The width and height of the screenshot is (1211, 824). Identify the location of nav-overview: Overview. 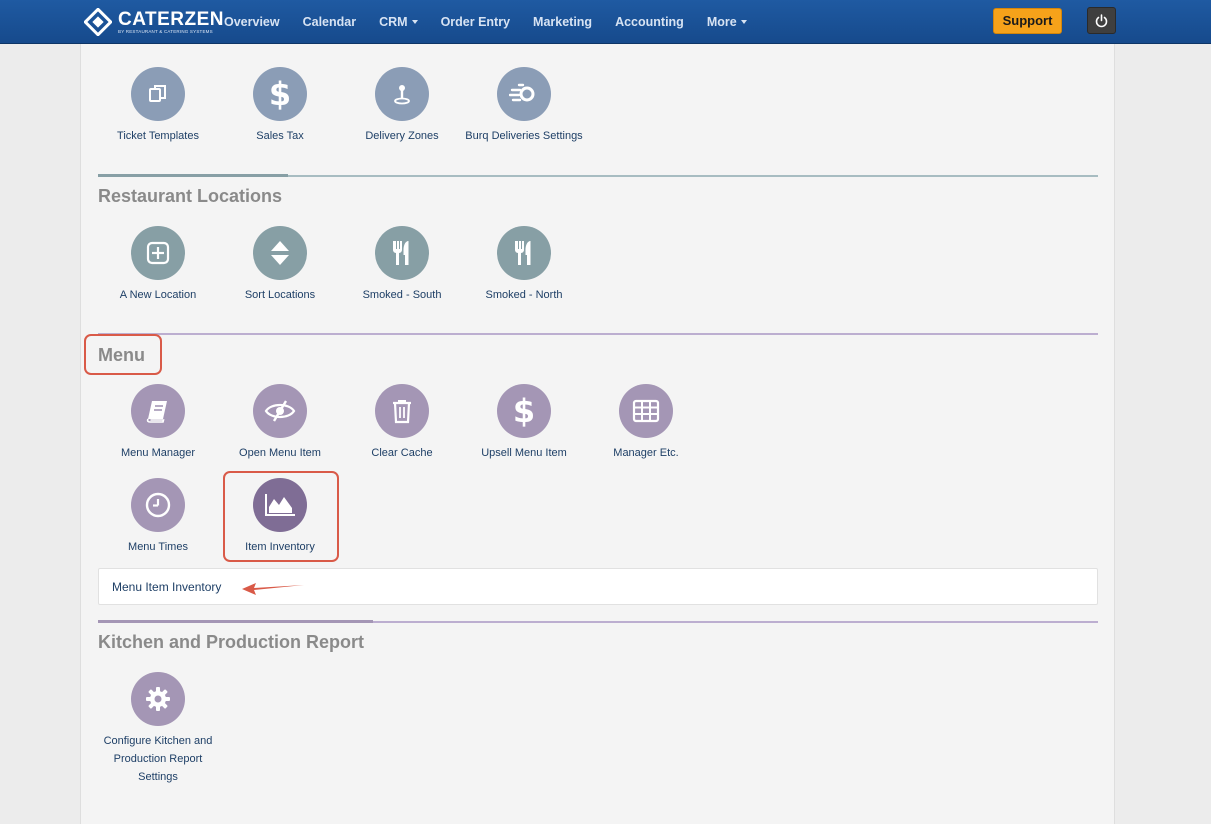
(252, 22).